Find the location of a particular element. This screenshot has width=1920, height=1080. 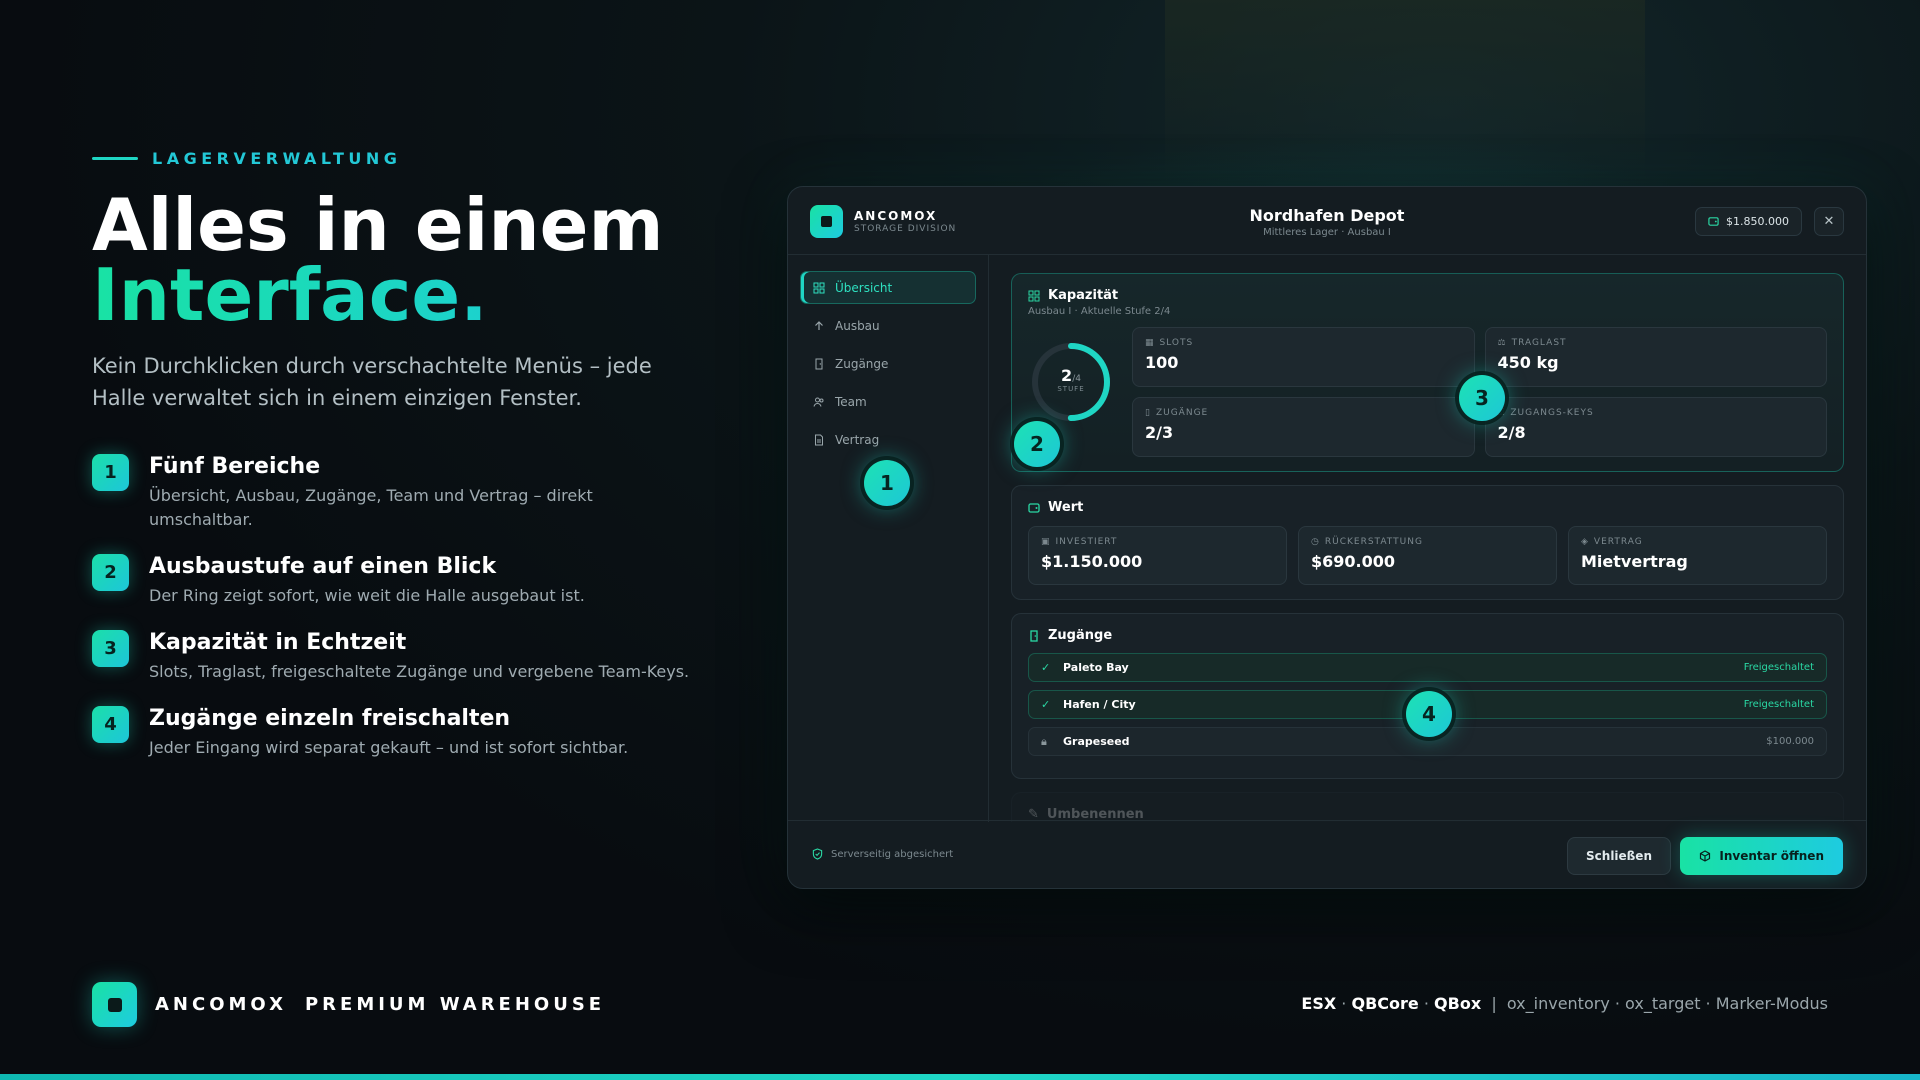

ring-value: 2 is located at coordinates (1067, 375).